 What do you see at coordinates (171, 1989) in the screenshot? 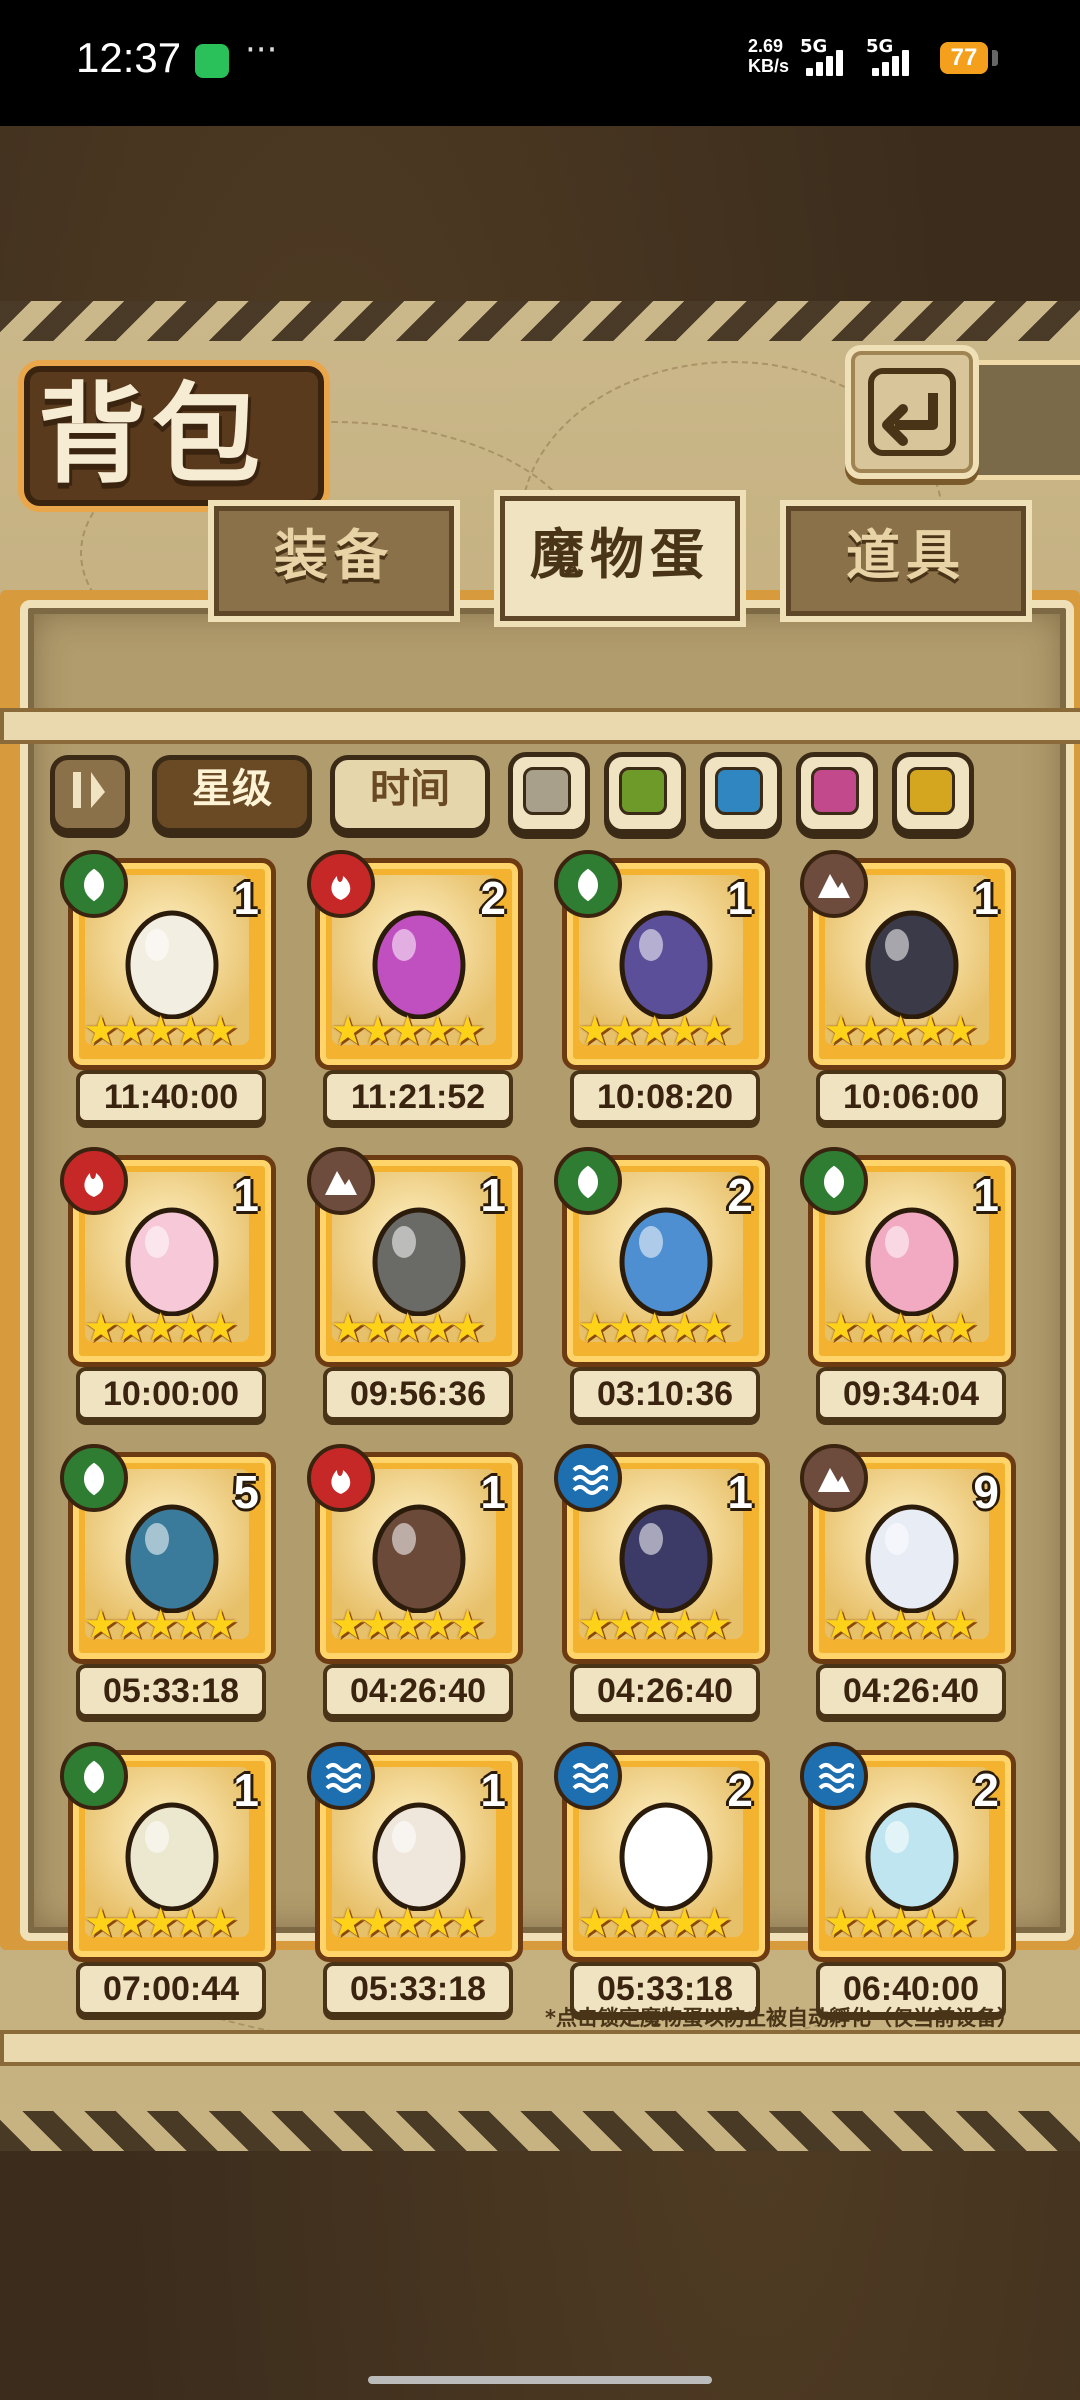
I see `hatch-timer: 07:00:44` at bounding box center [171, 1989].